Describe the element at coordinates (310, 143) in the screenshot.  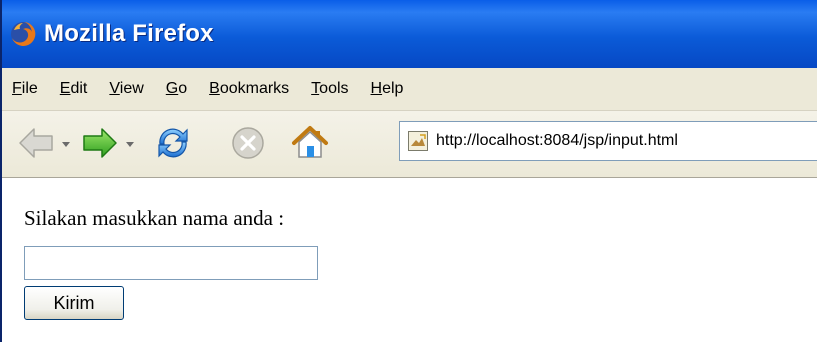
I see `home-icon` at that location.